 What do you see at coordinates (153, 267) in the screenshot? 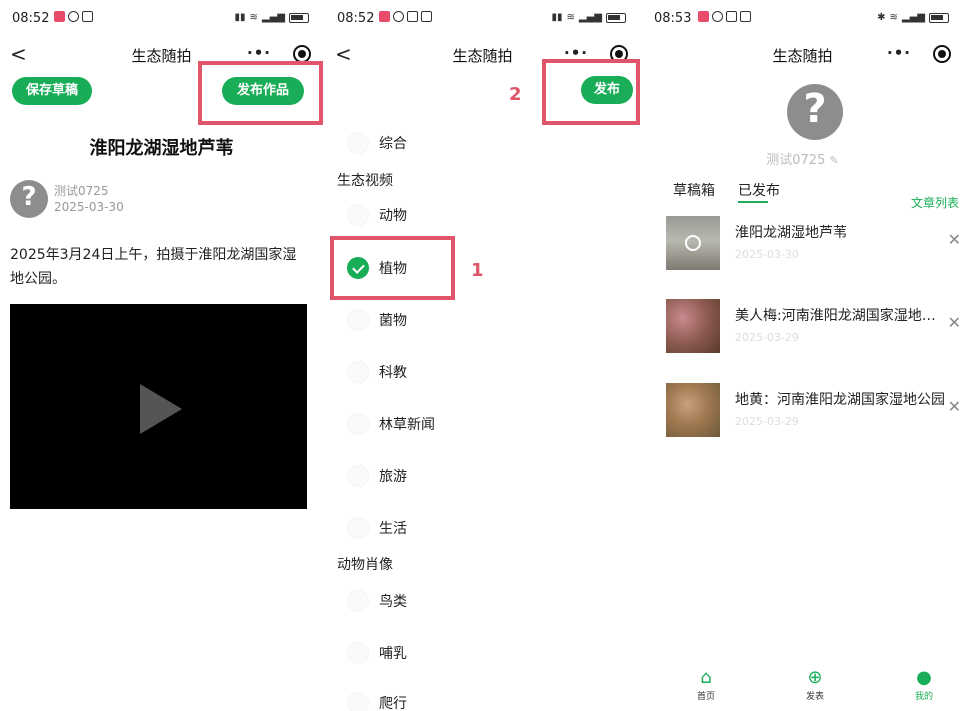
I see `article-body: 2025年3月24日上午，拍摄于淮阳龙湖国家湿地公园。` at bounding box center [153, 267].